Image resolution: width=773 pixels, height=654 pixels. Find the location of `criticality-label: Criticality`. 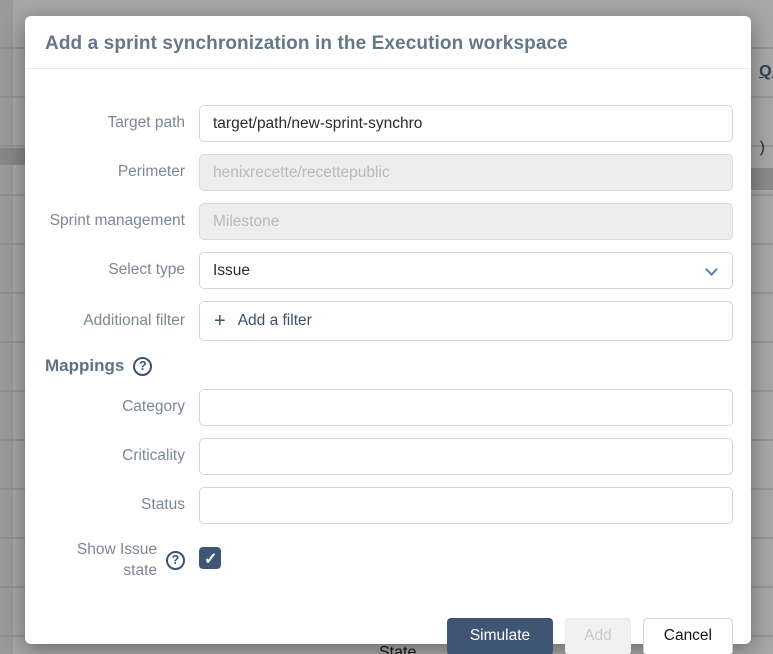

criticality-label: Criticality is located at coordinates (153, 456).